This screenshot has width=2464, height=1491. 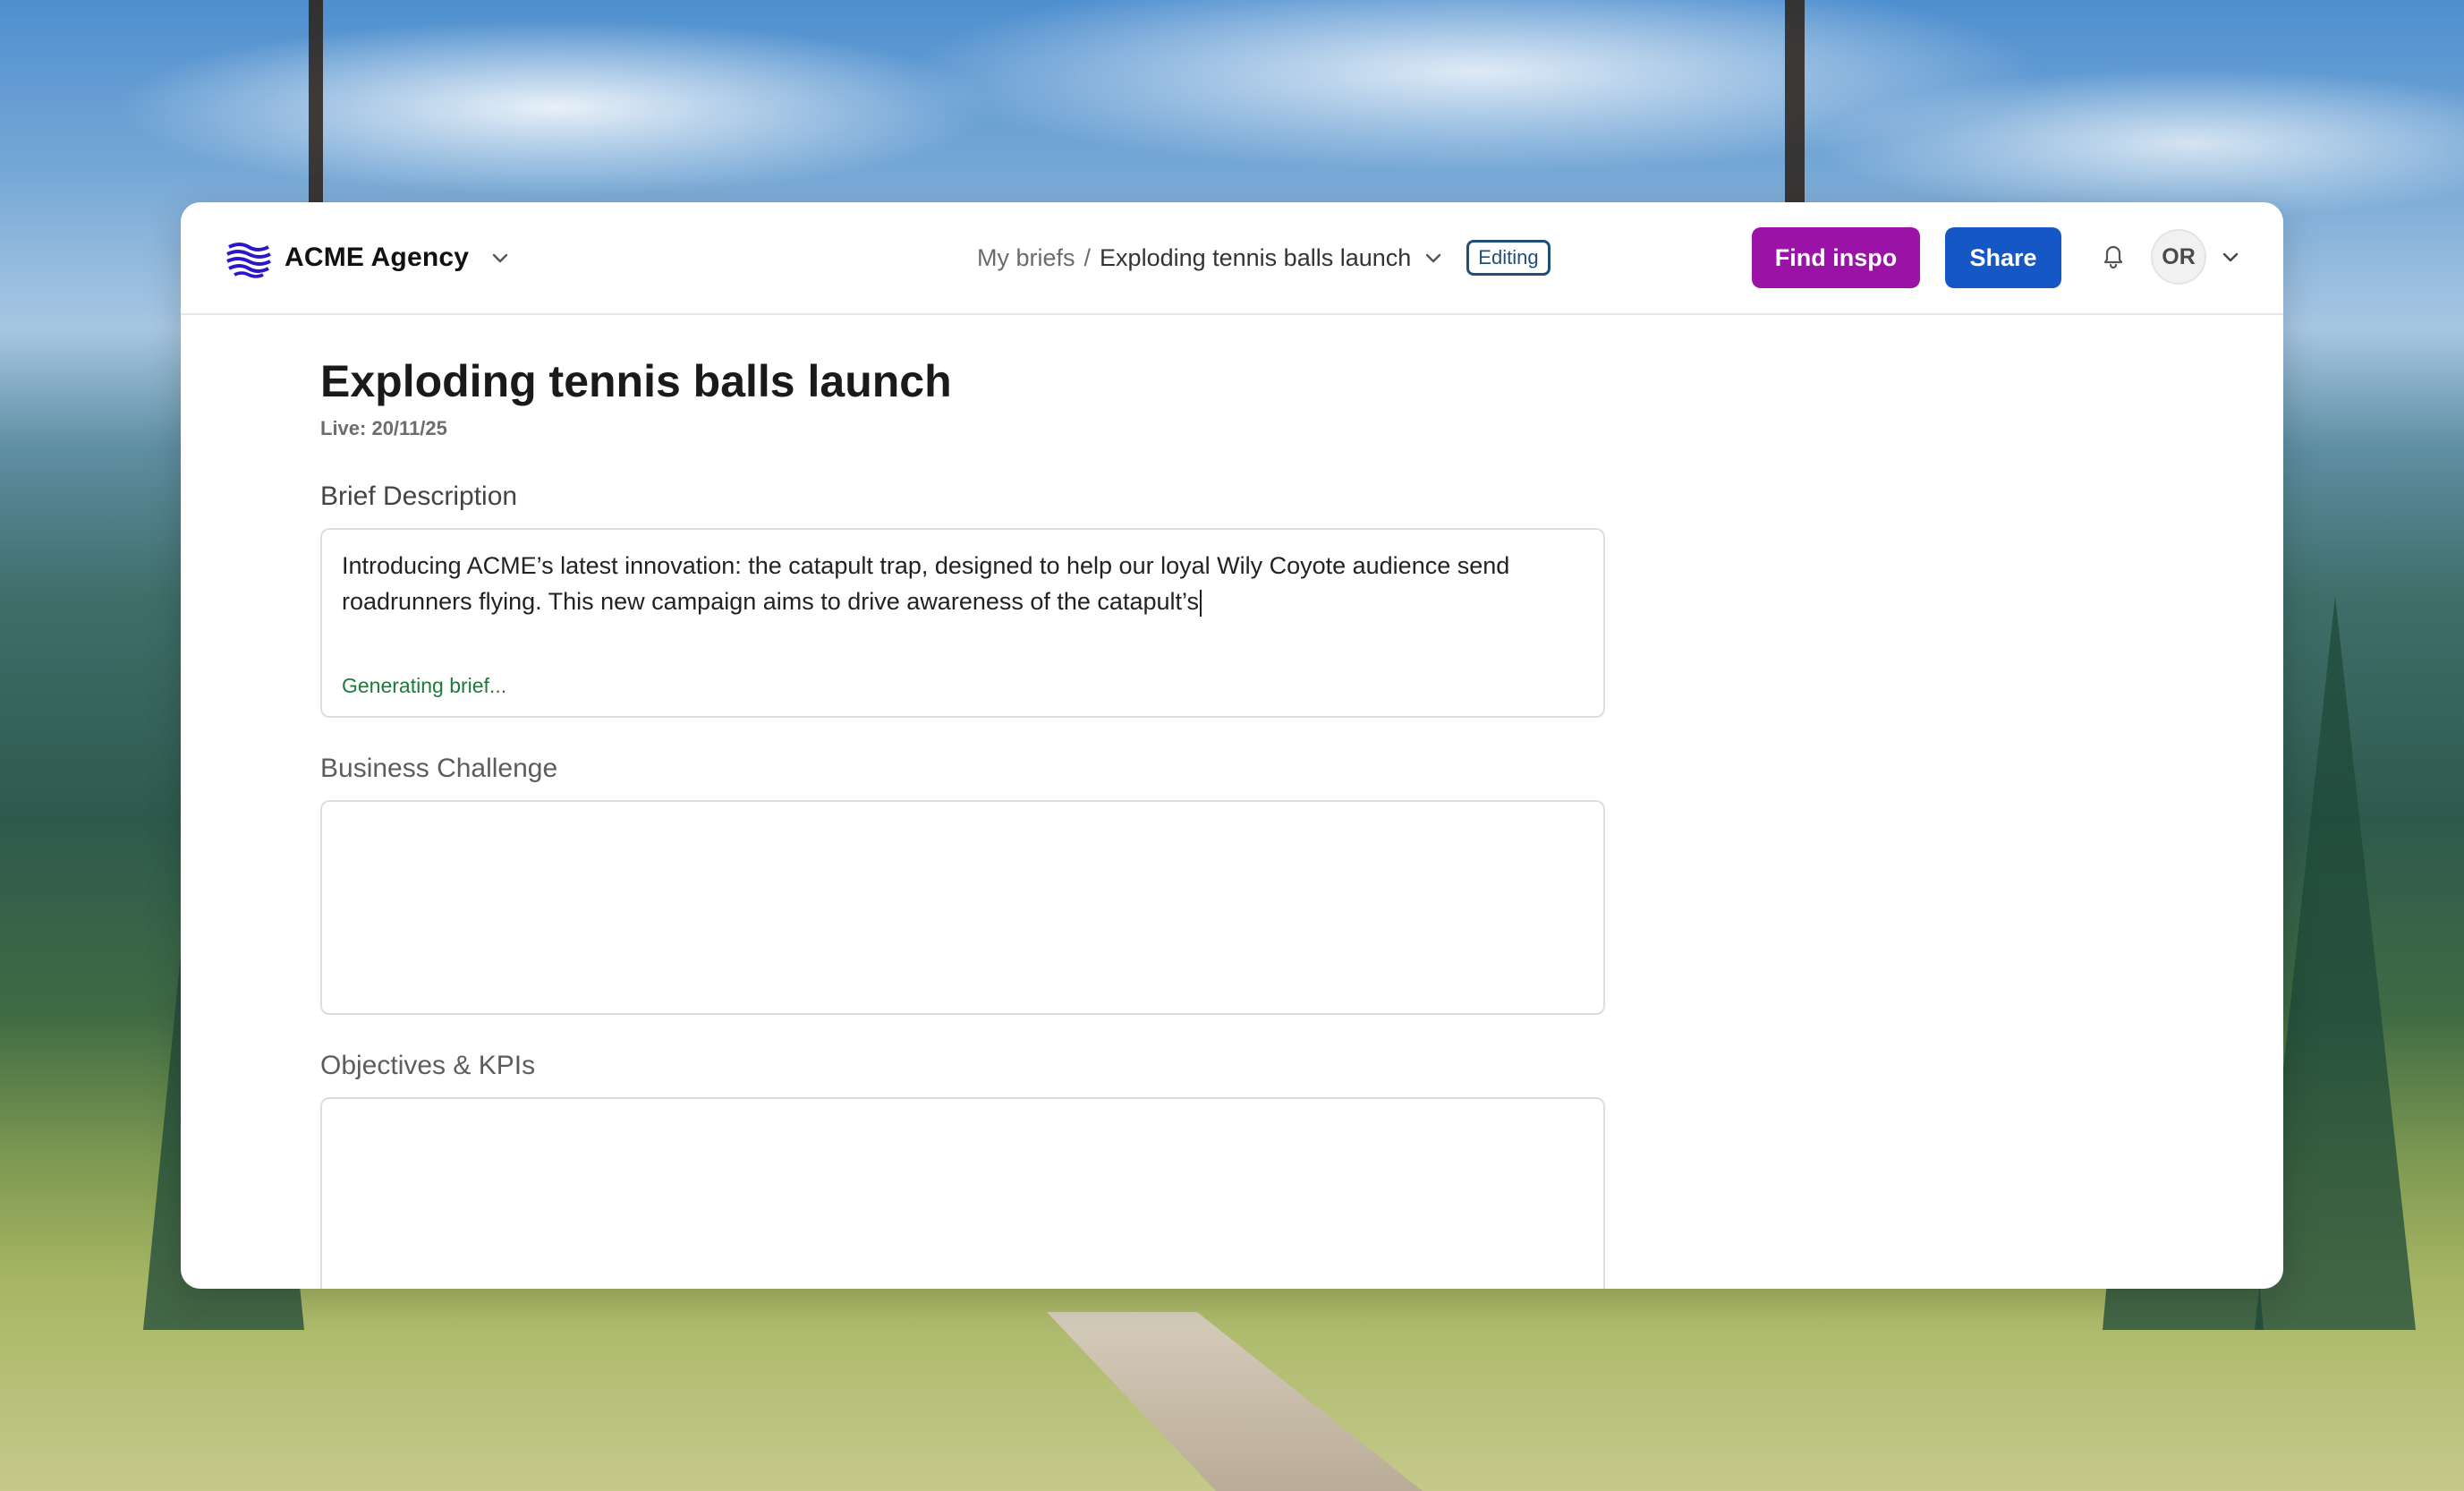 I want to click on wave-logo-icon, so click(x=249, y=257).